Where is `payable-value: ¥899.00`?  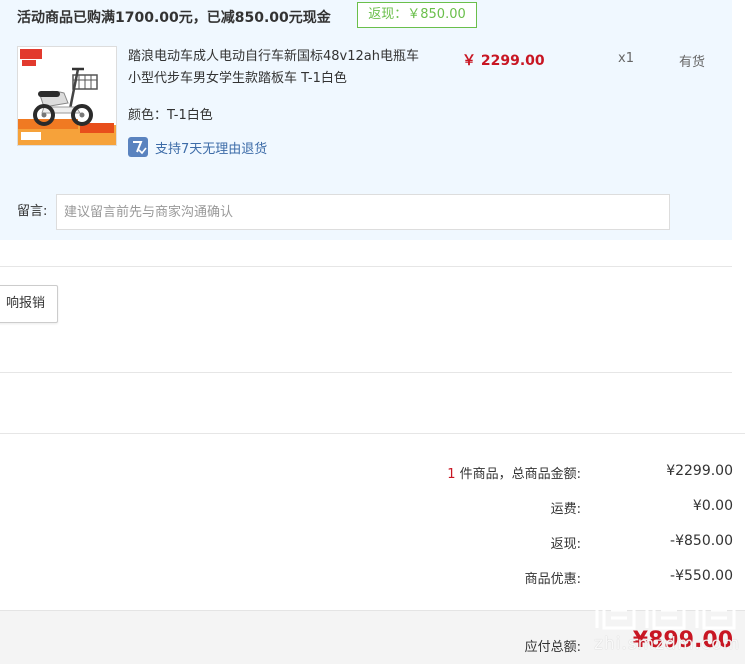 payable-value: ¥899.00 is located at coordinates (682, 640).